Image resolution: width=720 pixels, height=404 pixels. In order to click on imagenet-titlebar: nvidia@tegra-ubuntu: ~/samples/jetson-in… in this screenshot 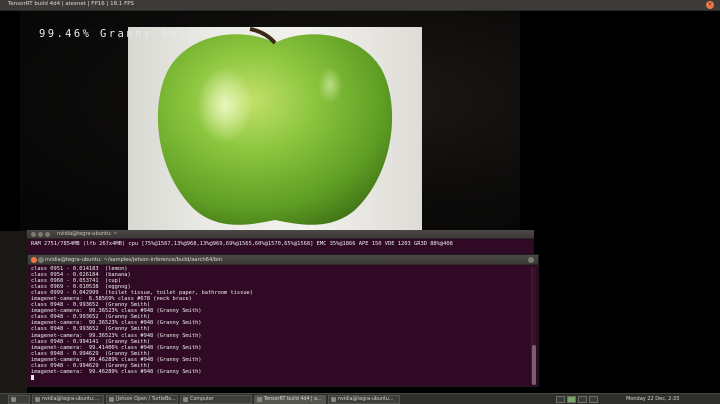, I will do `click(283, 260)`.